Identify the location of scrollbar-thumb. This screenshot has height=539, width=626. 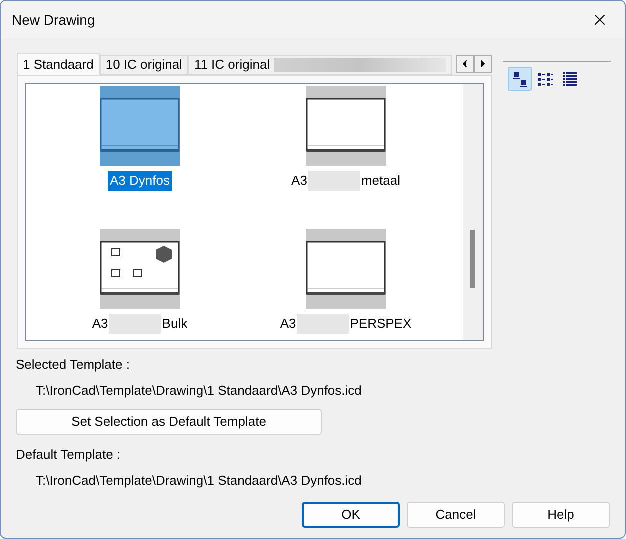
(472, 259).